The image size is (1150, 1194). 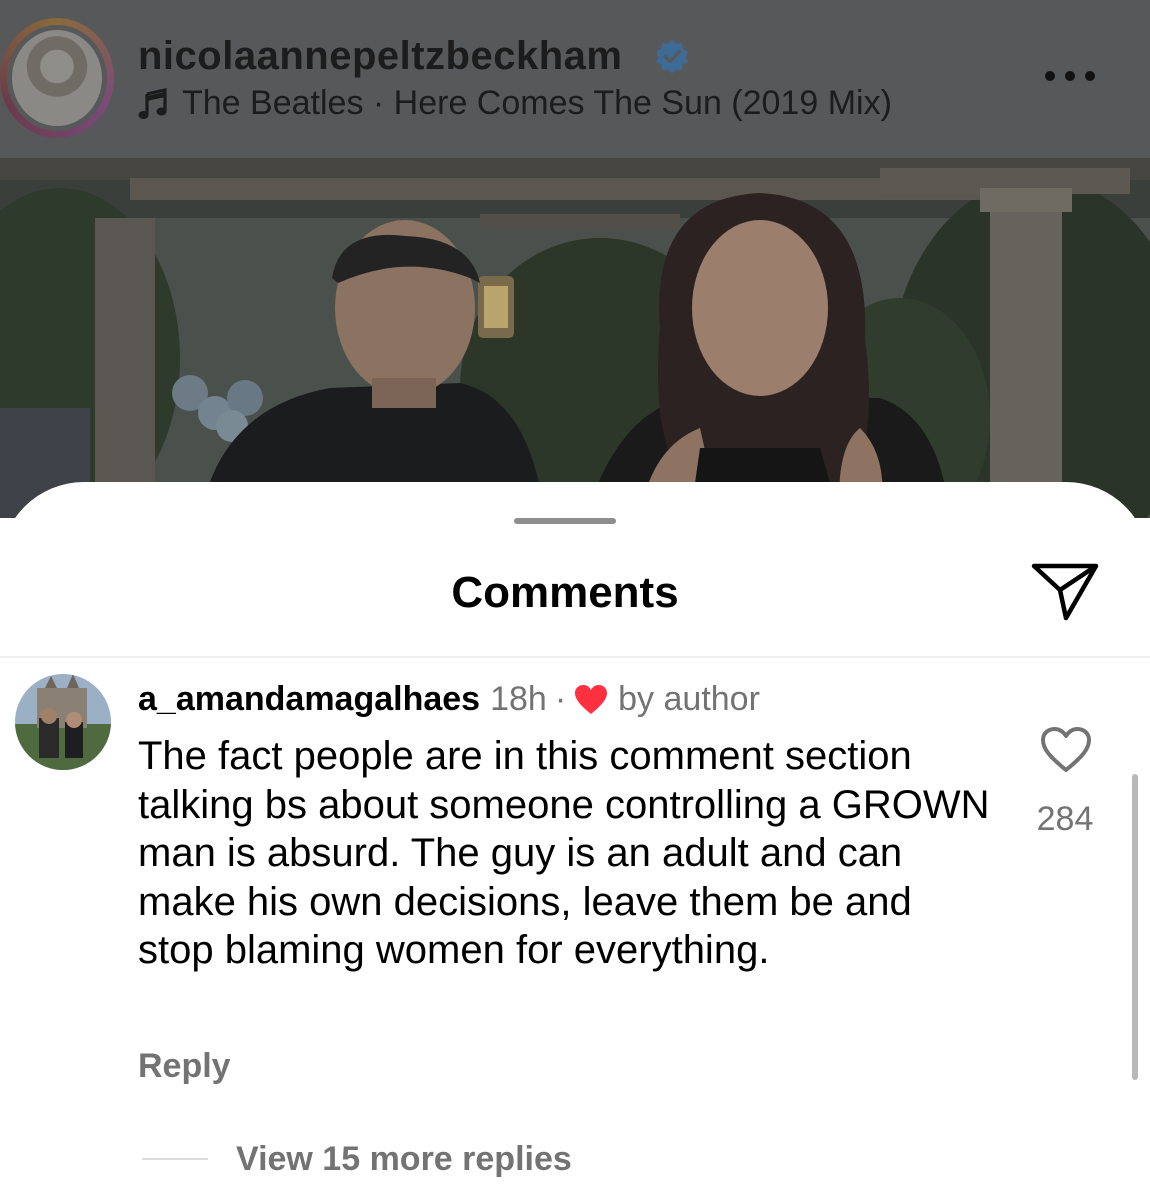 I want to click on comment-meta: a_amandamagalhaes 18h · by author, so click(x=449, y=699).